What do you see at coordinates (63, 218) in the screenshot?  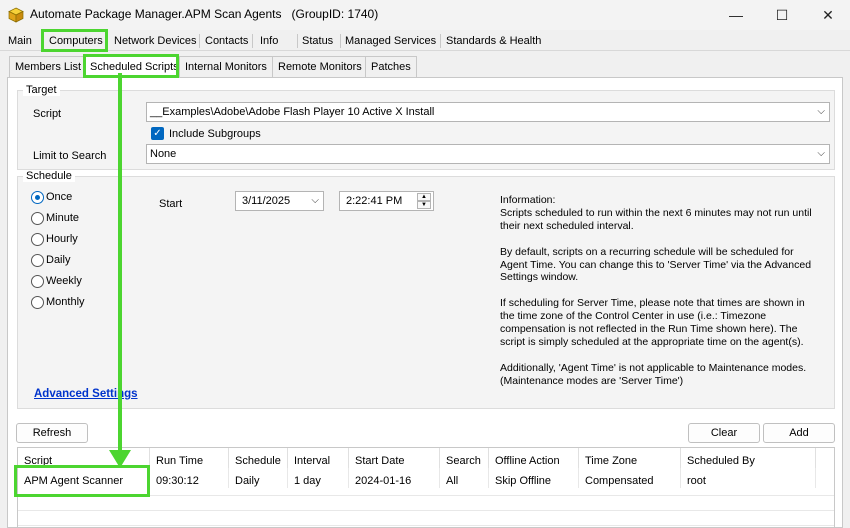 I see `radio-minute-label: Minute` at bounding box center [63, 218].